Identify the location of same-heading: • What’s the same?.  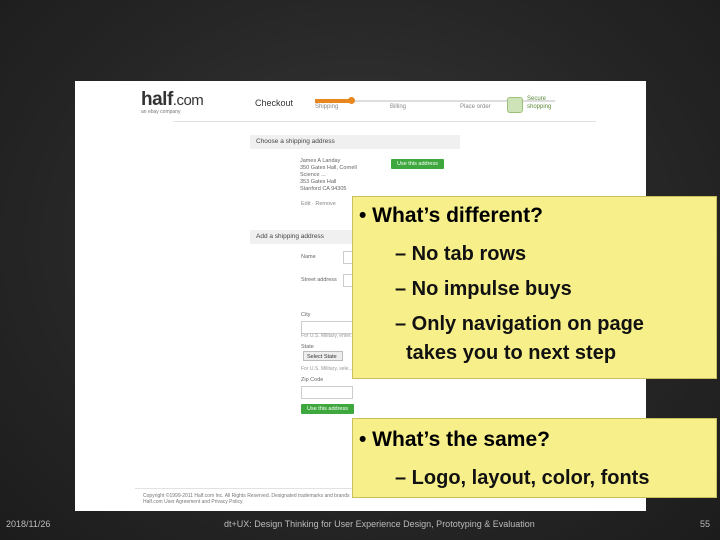
(454, 439).